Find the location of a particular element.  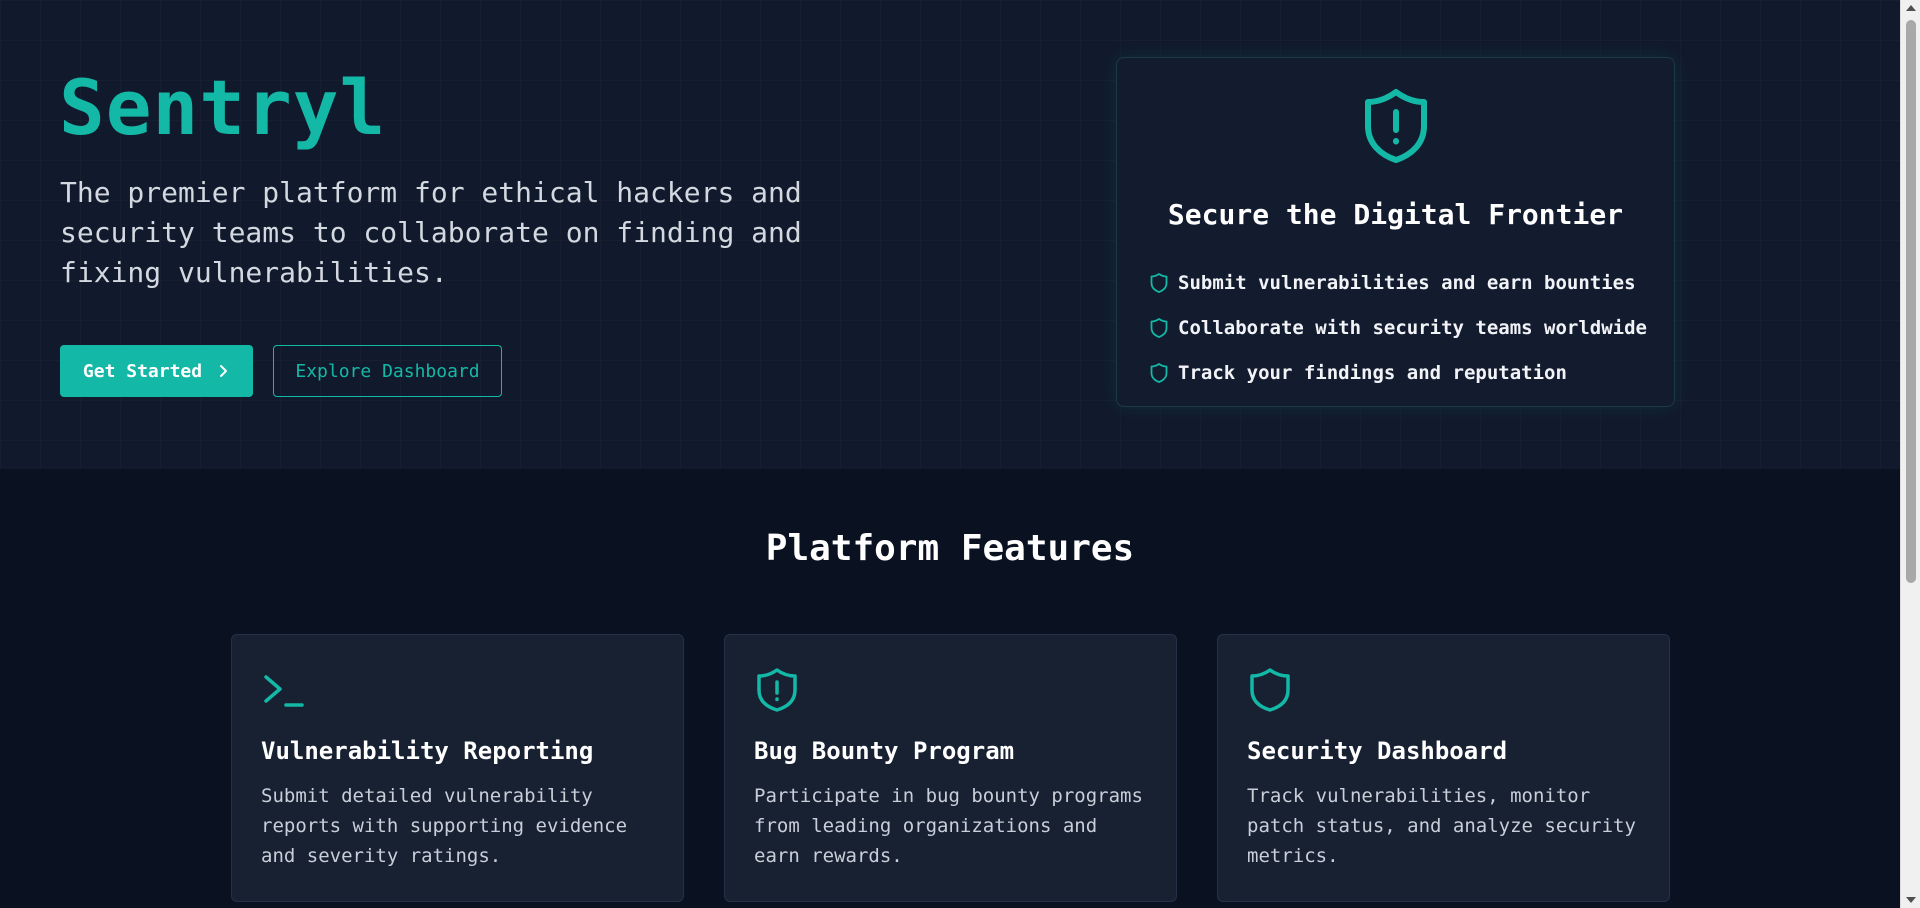

list-item-text: Submit vulnerabilities and earn bounties is located at coordinates (1407, 282).